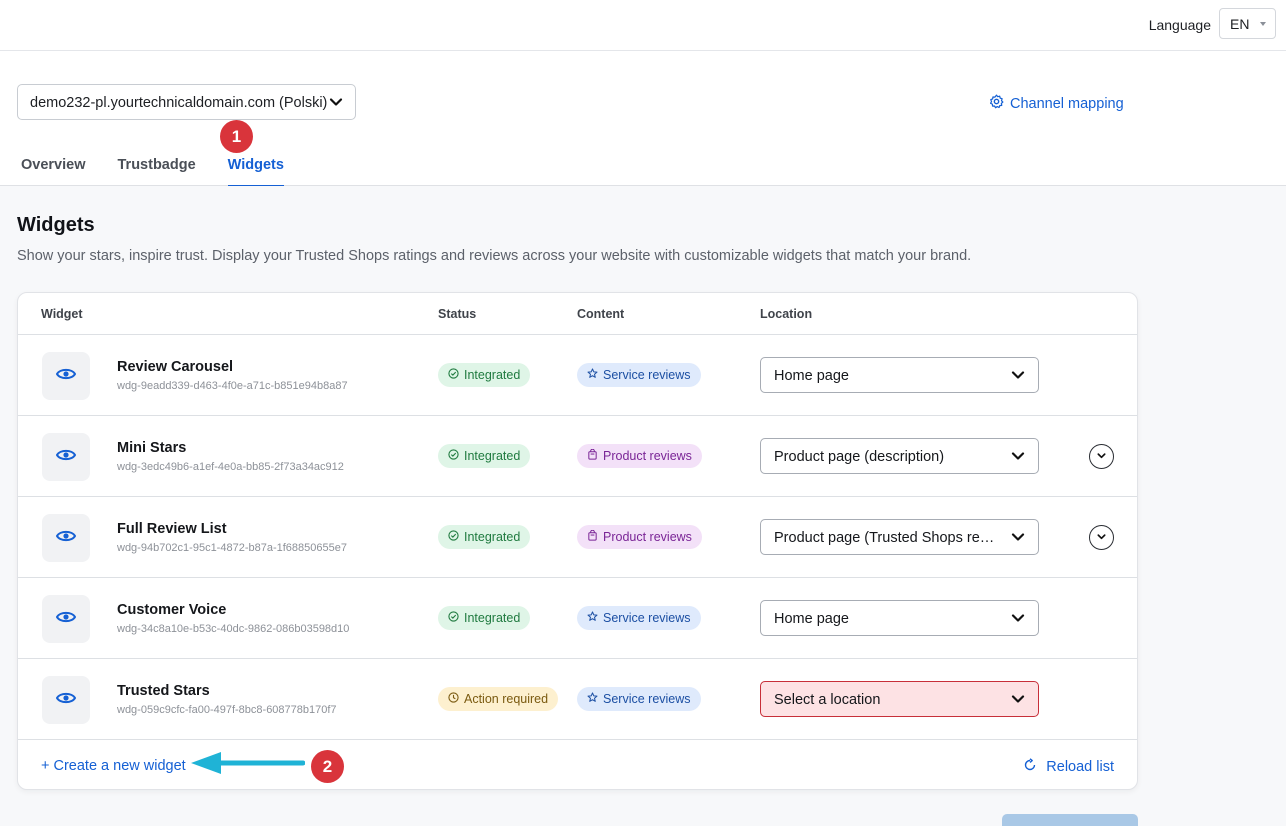  Describe the element at coordinates (577, 764) in the screenshot. I see `table-footer: + Create a new widget 2 Reload list` at that location.